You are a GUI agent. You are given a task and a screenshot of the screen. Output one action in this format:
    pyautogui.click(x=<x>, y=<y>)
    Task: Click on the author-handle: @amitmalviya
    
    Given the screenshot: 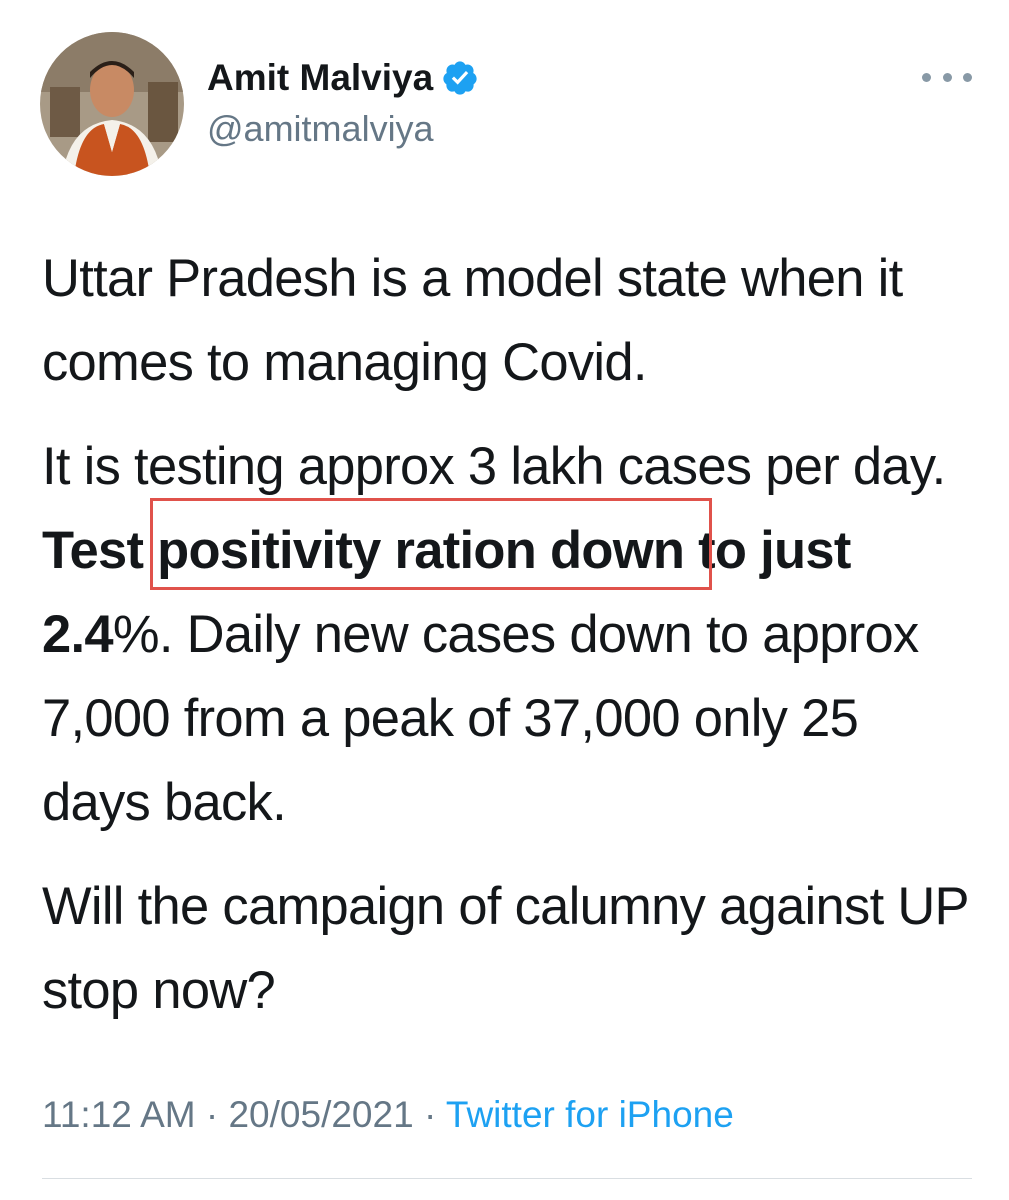 What is the action you would take?
    pyautogui.click(x=320, y=129)
    